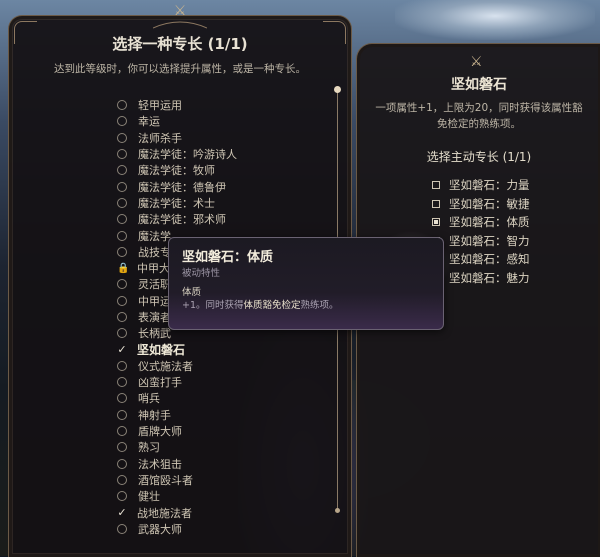 This screenshot has width=600, height=557. What do you see at coordinates (217, 480) in the screenshot?
I see `feat-item: 酒馆殴斗者` at bounding box center [217, 480].